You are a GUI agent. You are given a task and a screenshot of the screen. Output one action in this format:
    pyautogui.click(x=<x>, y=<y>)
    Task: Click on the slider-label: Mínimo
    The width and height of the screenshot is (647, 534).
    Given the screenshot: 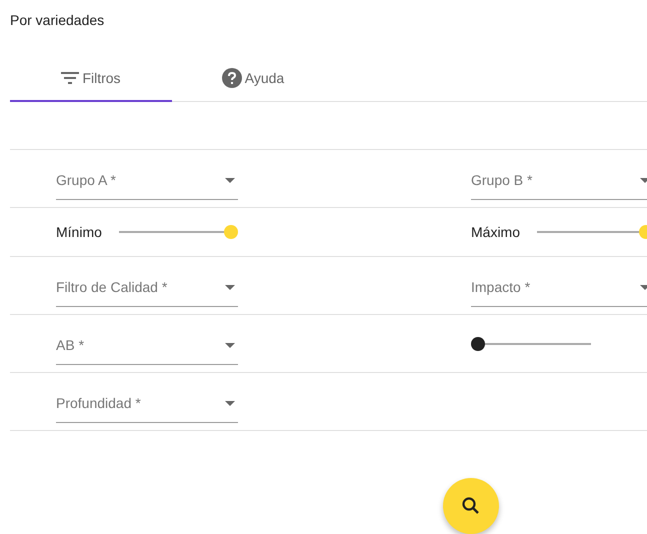 What is the action you would take?
    pyautogui.click(x=79, y=232)
    